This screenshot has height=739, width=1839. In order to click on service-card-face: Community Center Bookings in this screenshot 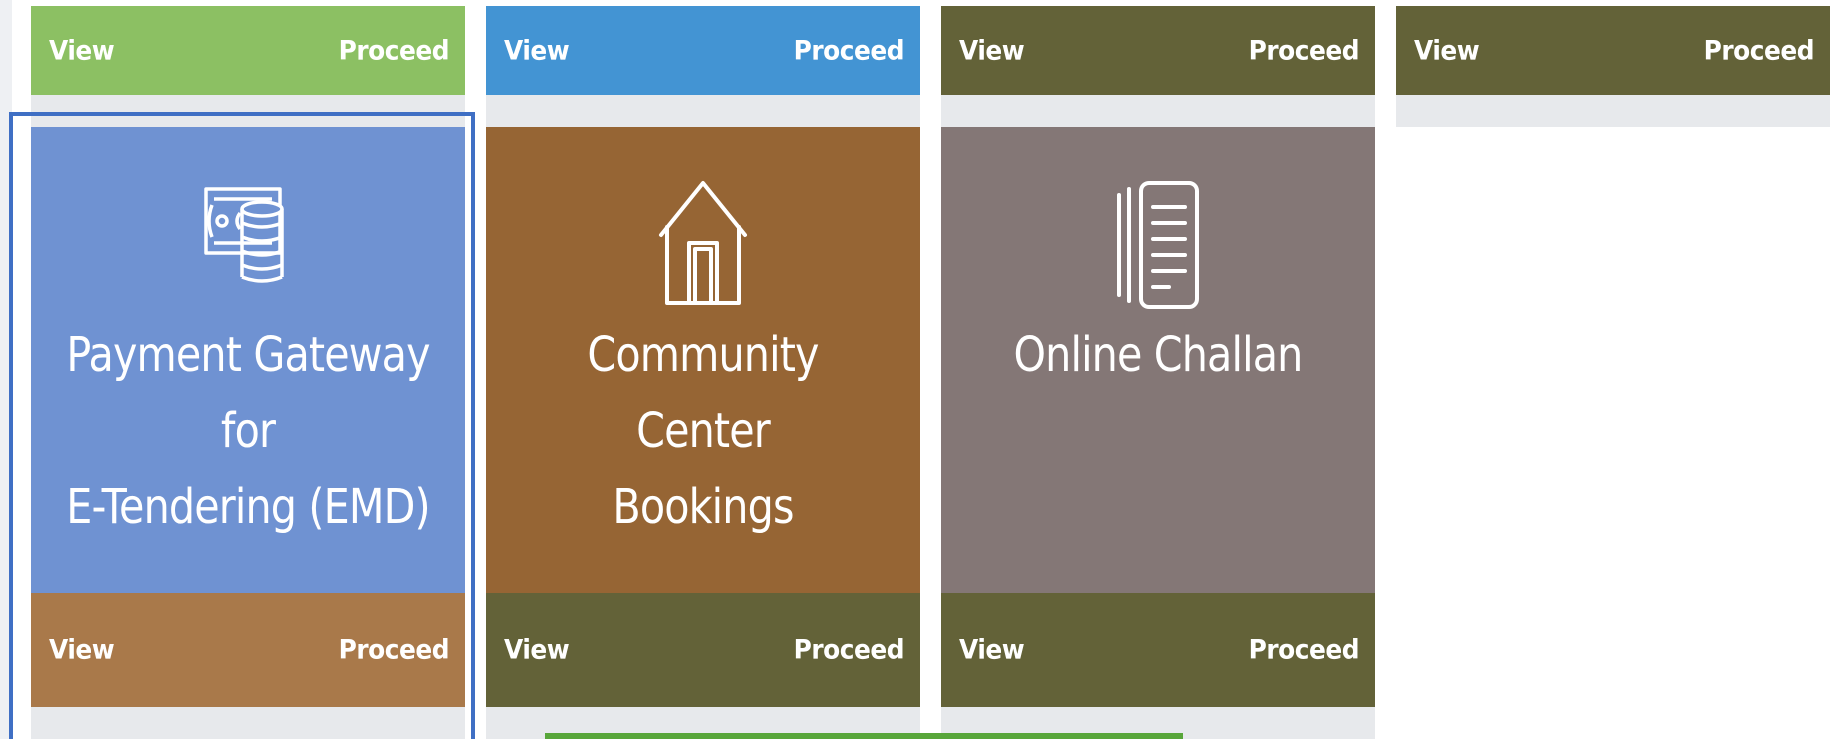, I will do `click(703, 360)`.